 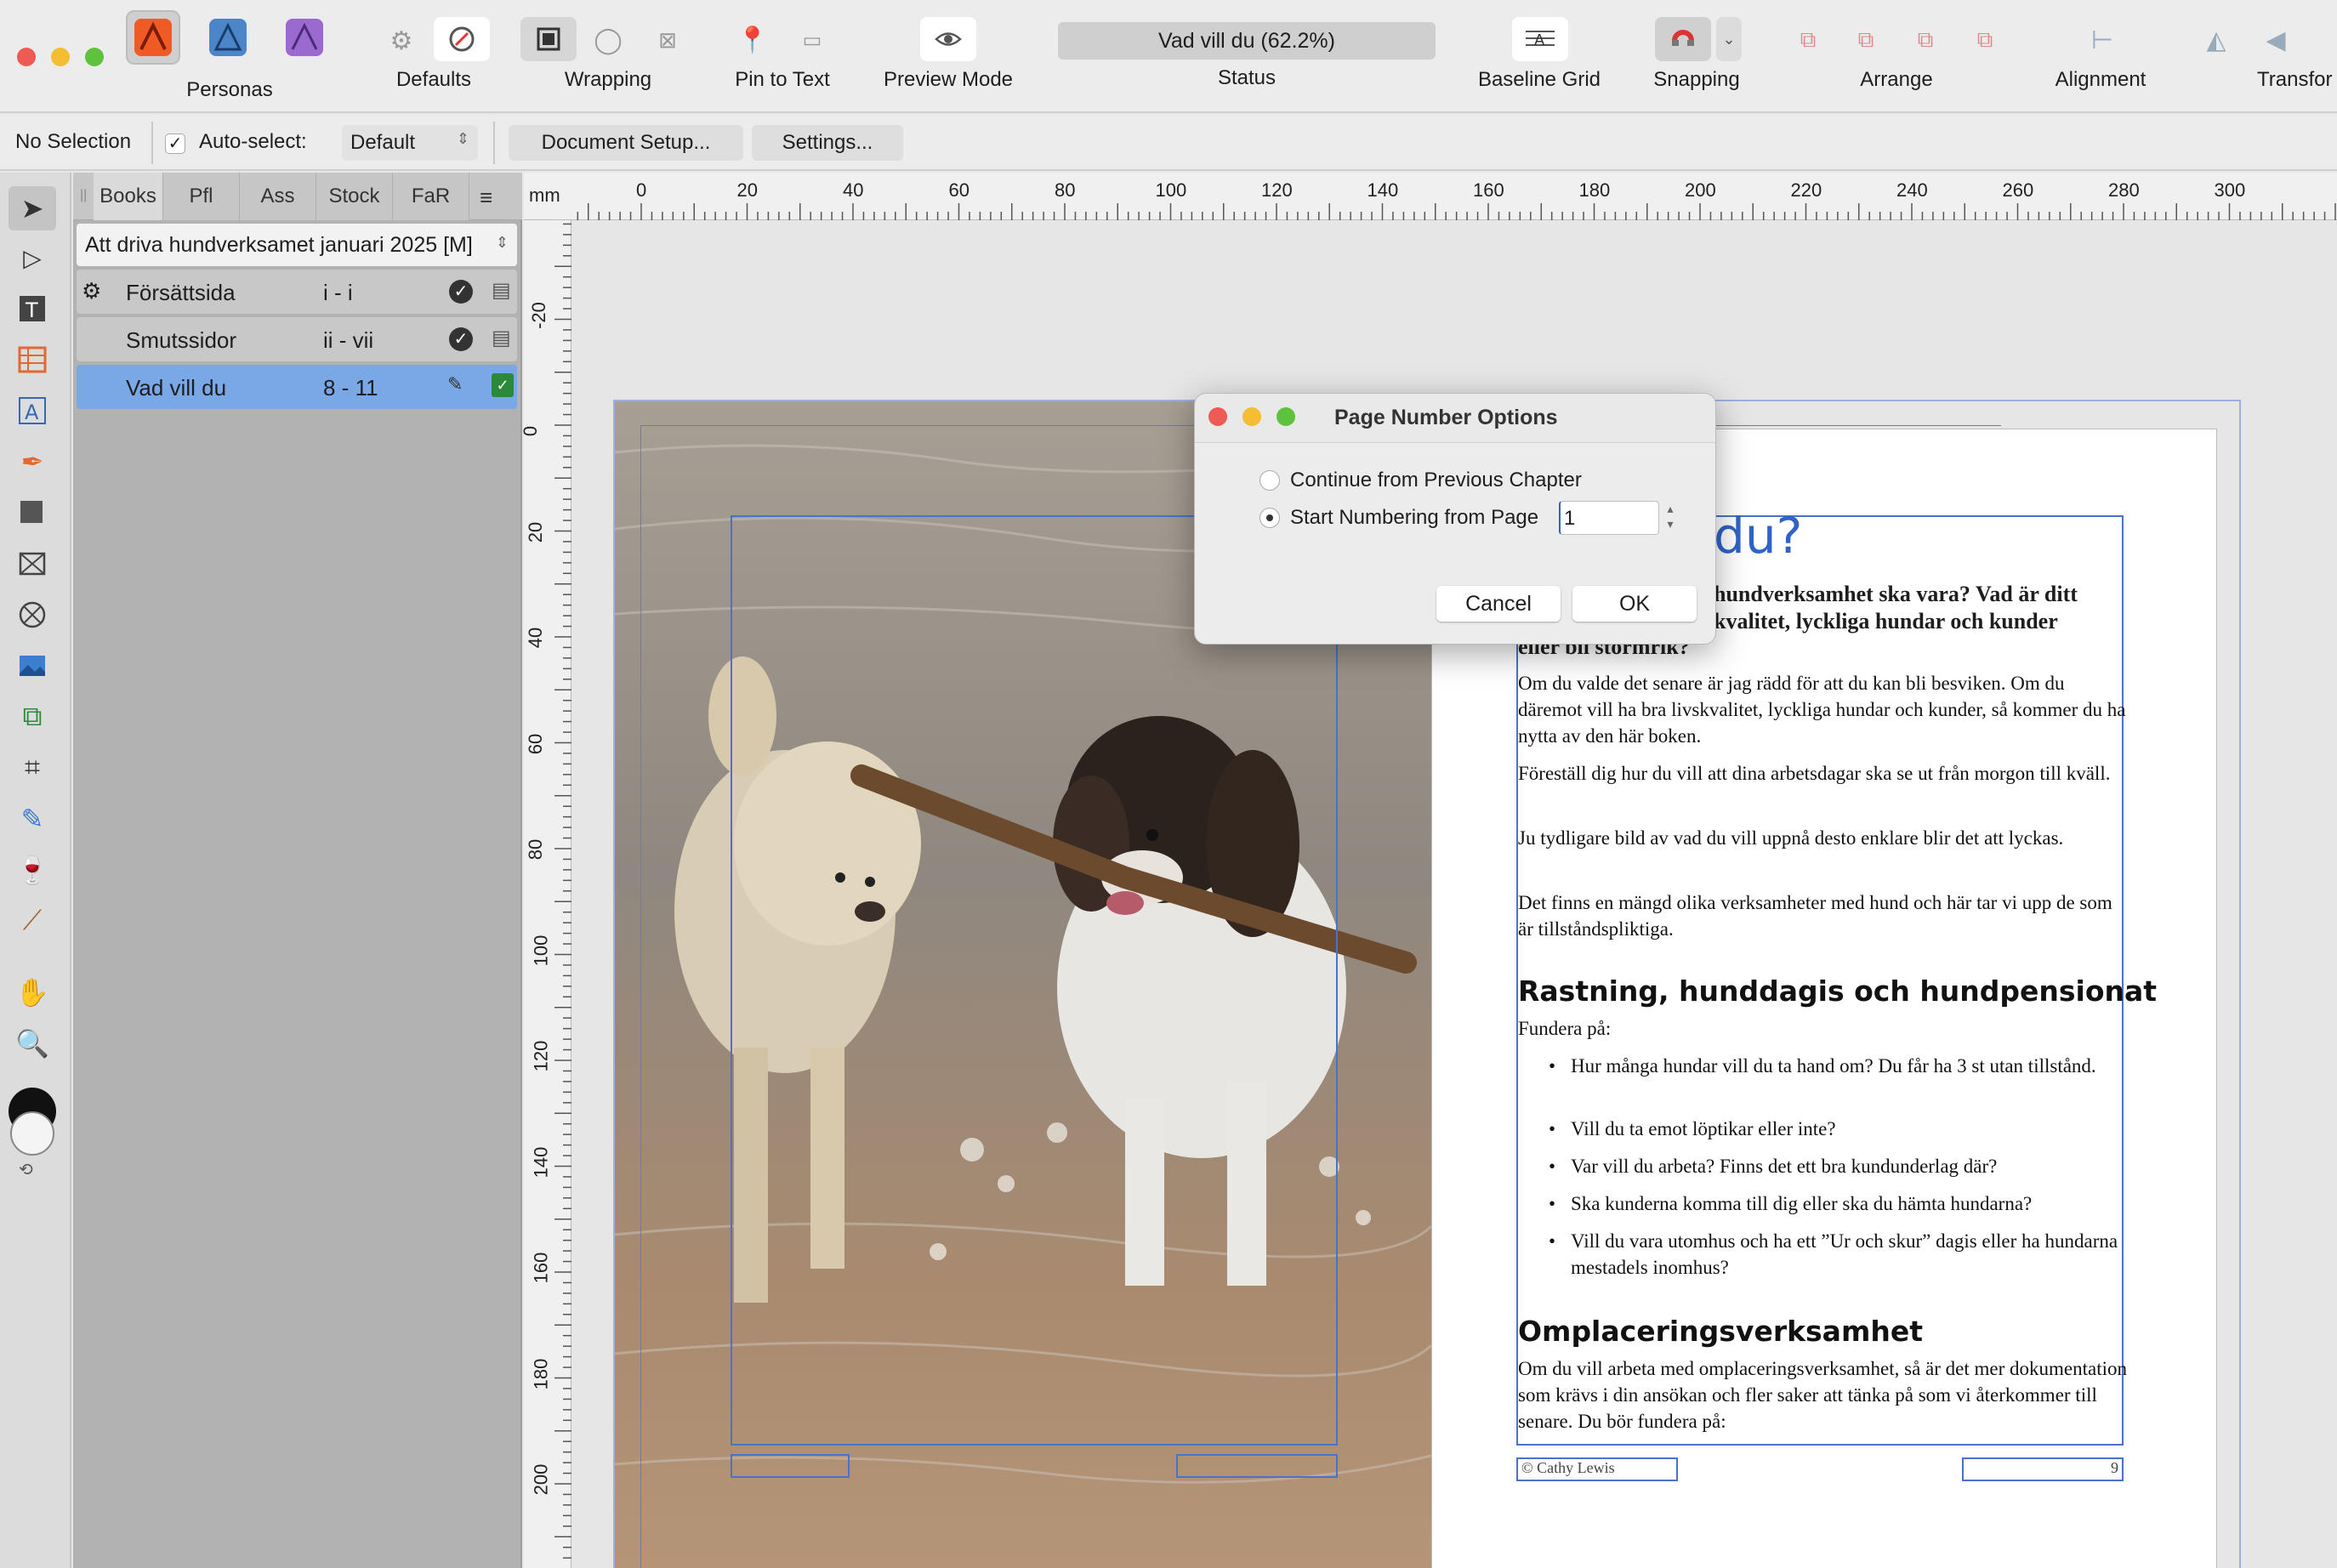 What do you see at coordinates (1634, 604) in the screenshot?
I see `ok-button: OK` at bounding box center [1634, 604].